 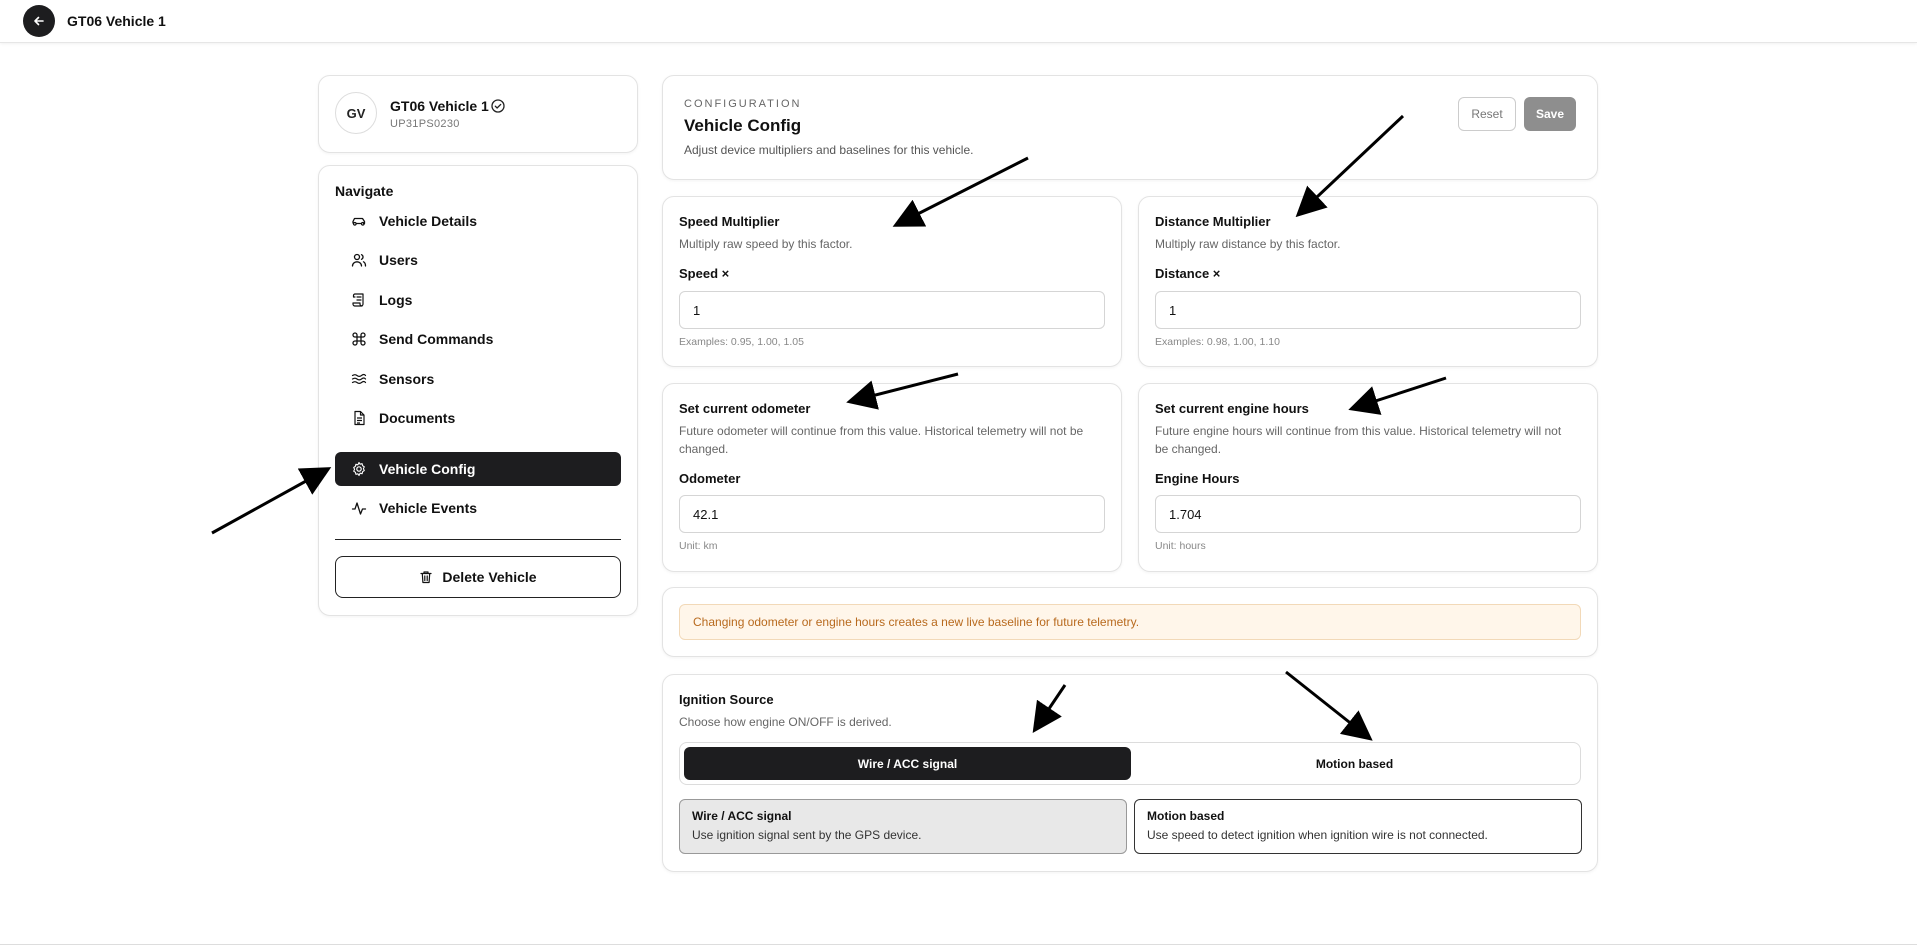 I want to click on speed-multiplier-input: 1, so click(x=892, y=310).